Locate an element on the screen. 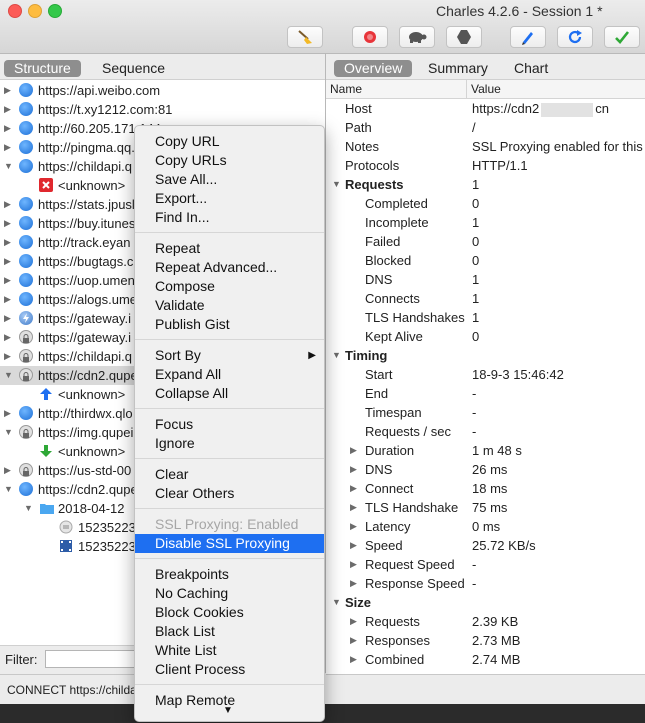  property-row: DNS 1 is located at coordinates (485, 279).